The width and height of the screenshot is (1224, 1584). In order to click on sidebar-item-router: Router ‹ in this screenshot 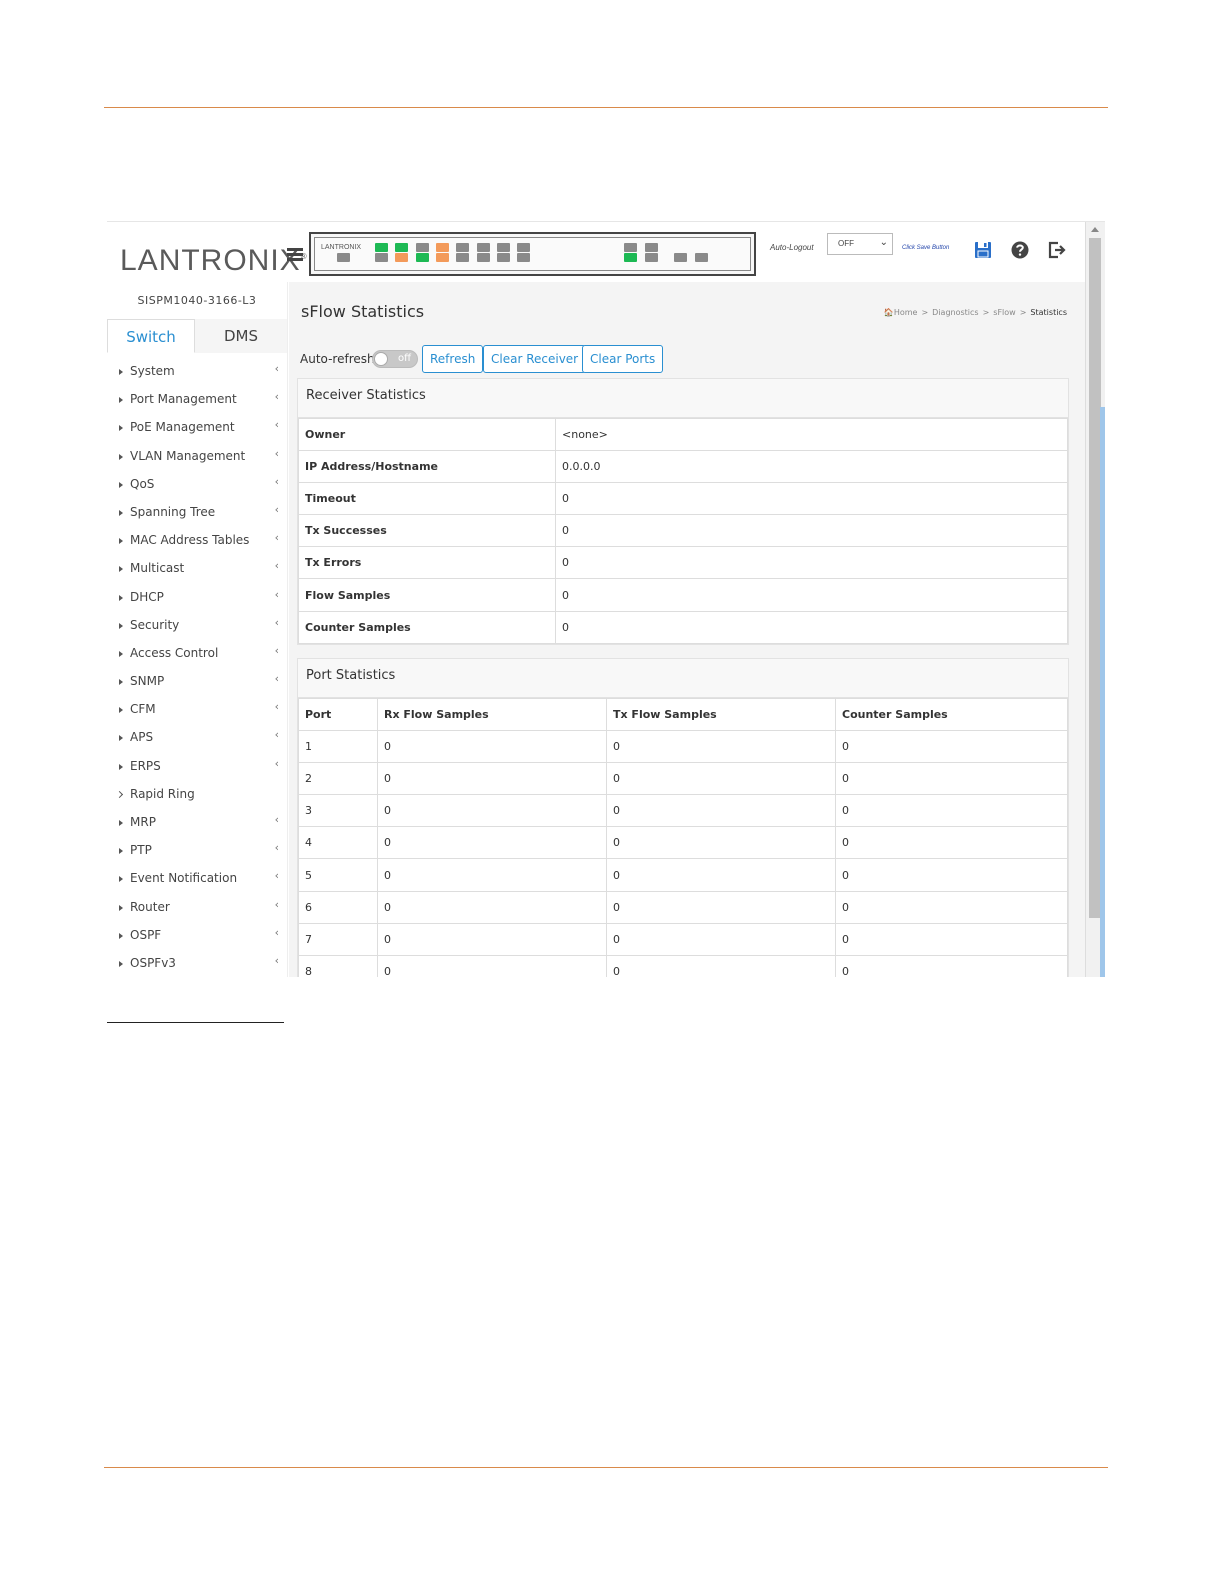, I will do `click(197, 908)`.